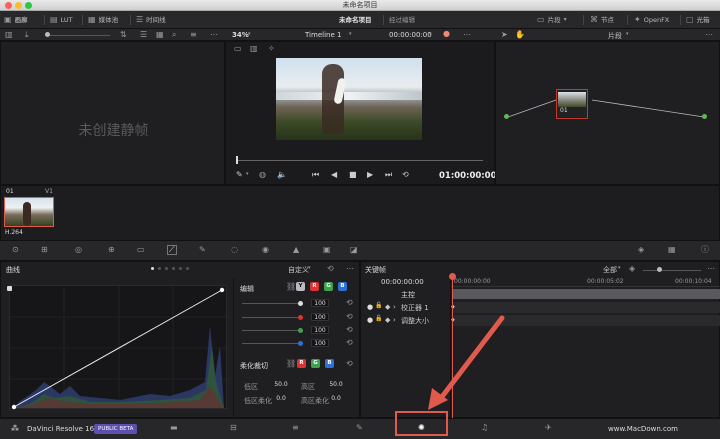  What do you see at coordinates (151, 20) in the screenshot?
I see `timeline-button: ☰ 时间线` at bounding box center [151, 20].